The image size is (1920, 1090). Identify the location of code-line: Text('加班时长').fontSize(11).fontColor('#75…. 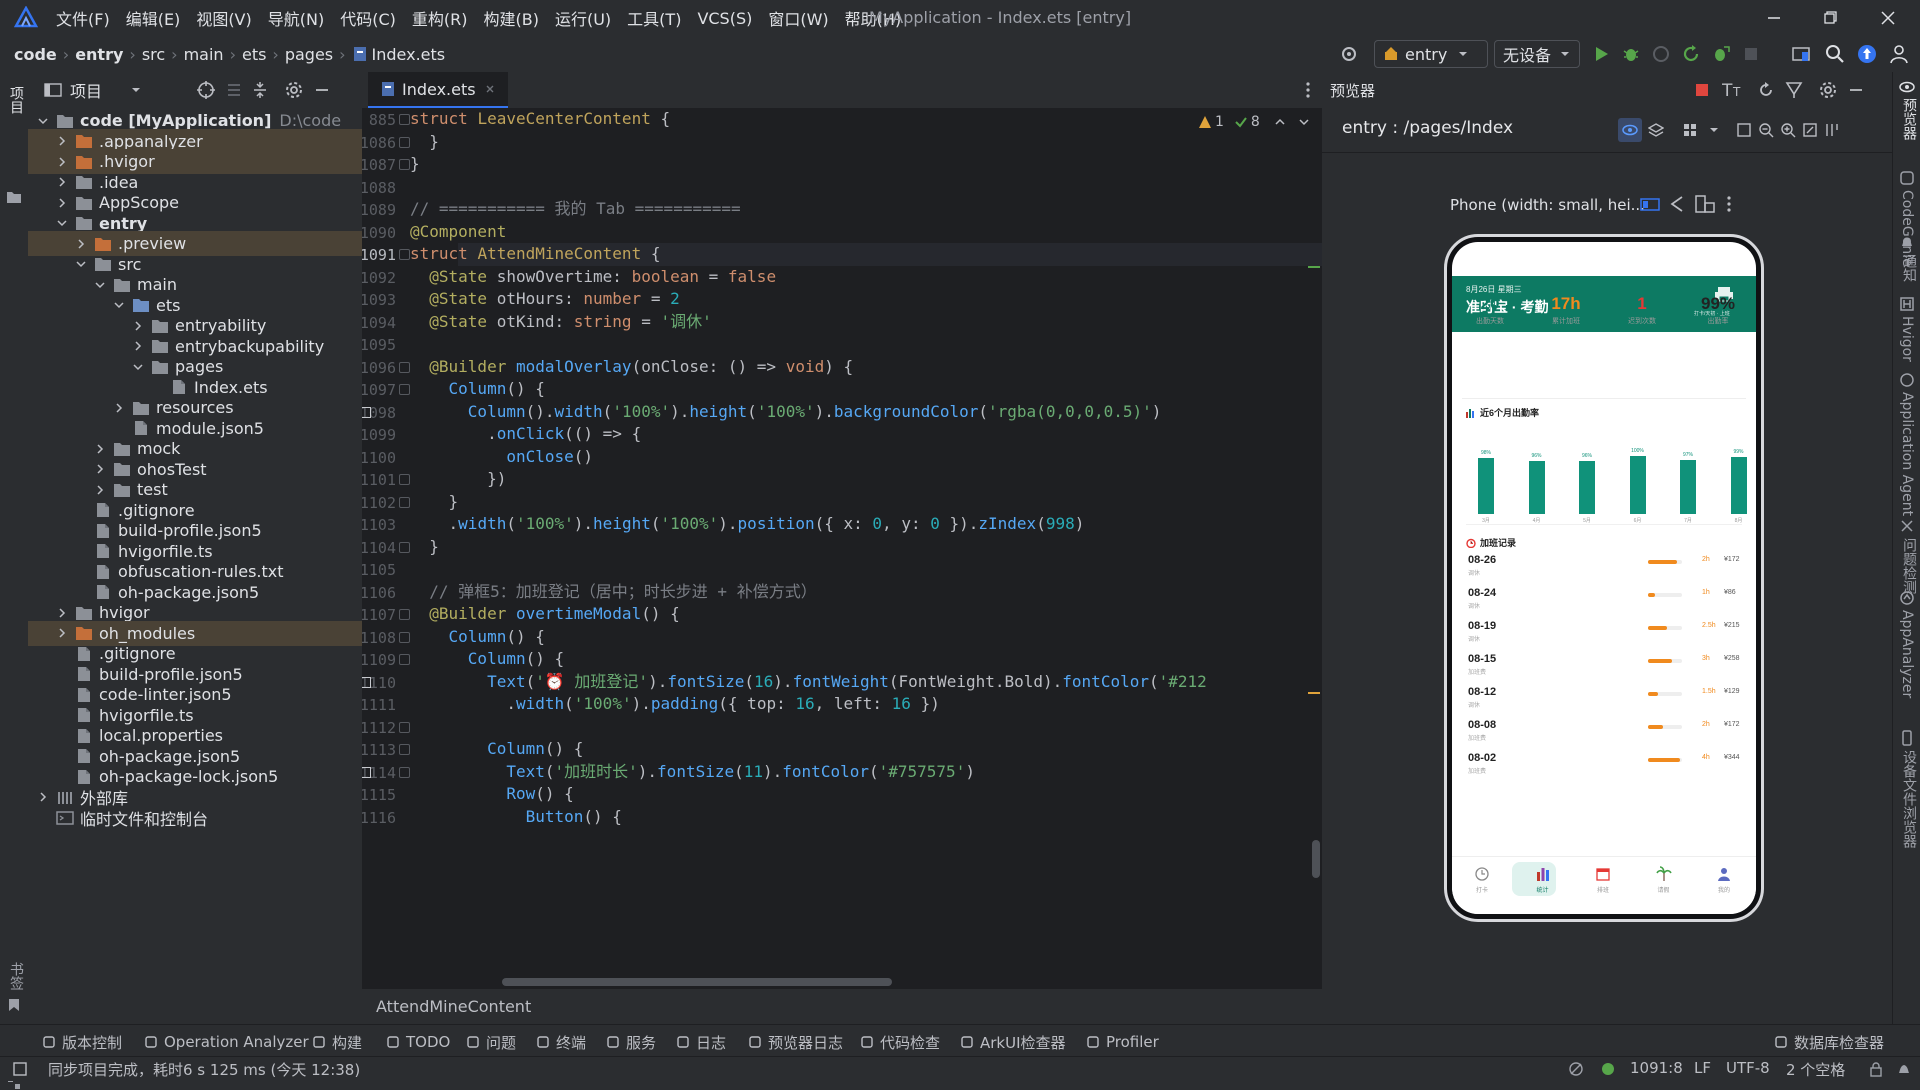
(692, 772).